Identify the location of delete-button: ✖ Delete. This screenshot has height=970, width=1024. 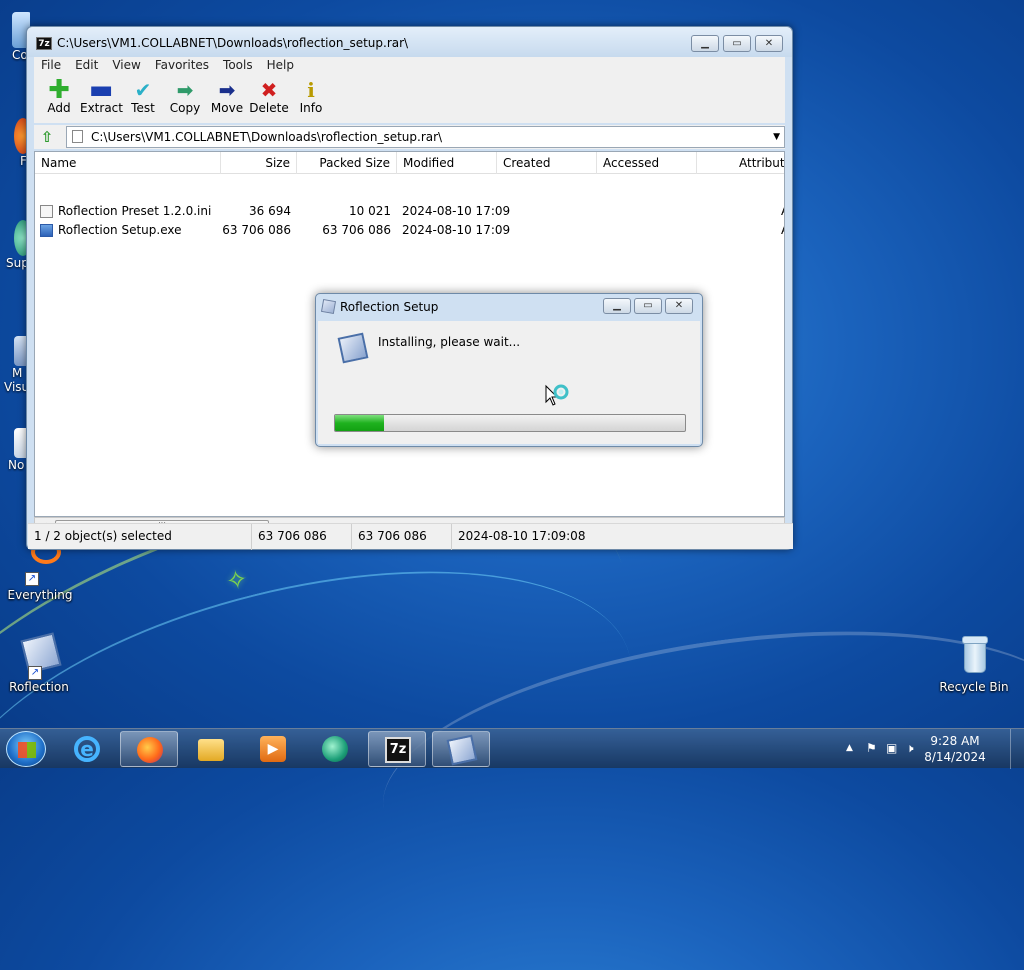
(269, 99).